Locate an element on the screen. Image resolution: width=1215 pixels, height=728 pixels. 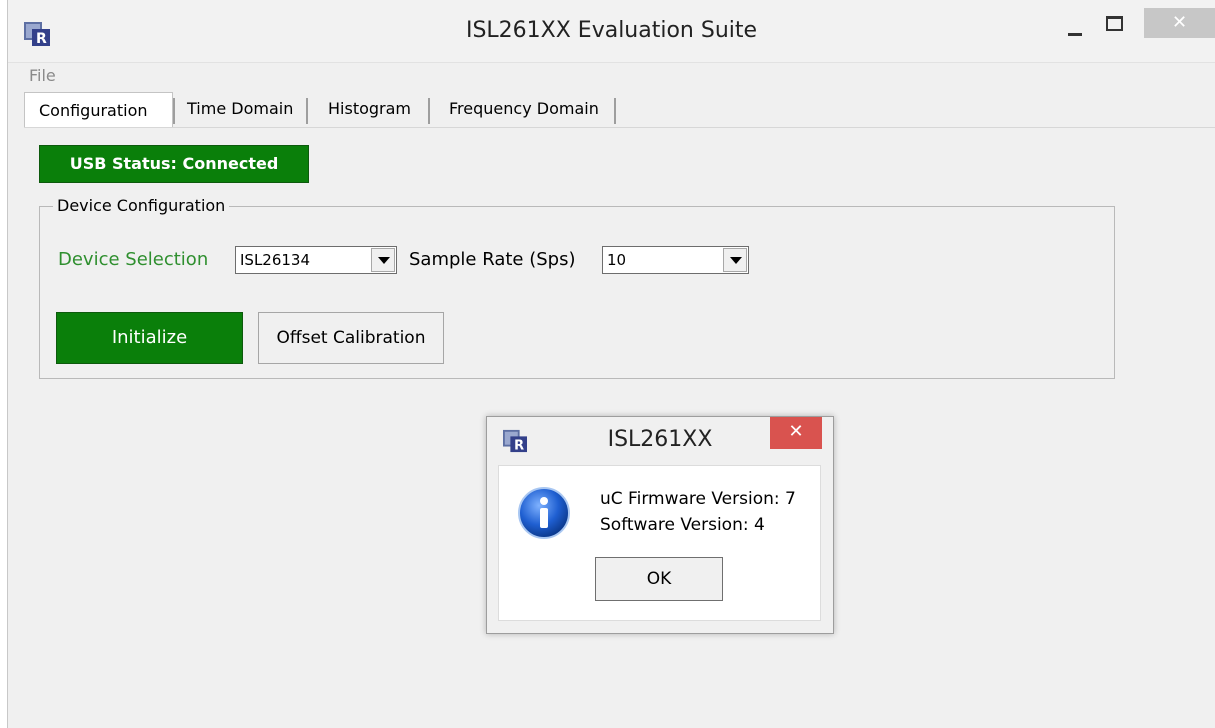
tab-panel-border is located at coordinates (619, 127).